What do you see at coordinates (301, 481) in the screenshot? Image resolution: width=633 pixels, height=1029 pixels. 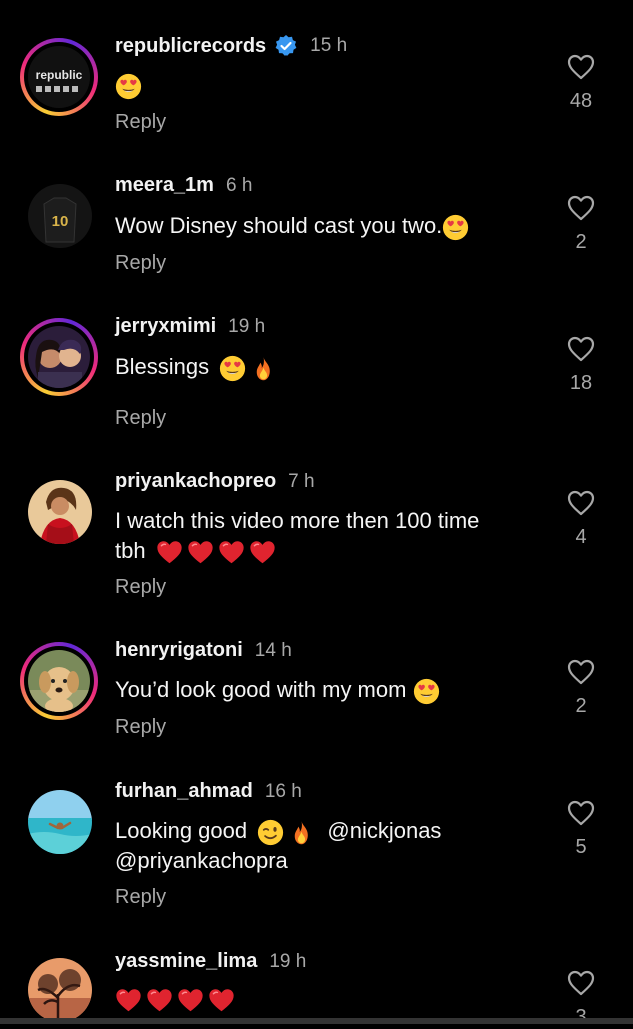 I see `timestamp: 7 h` at bounding box center [301, 481].